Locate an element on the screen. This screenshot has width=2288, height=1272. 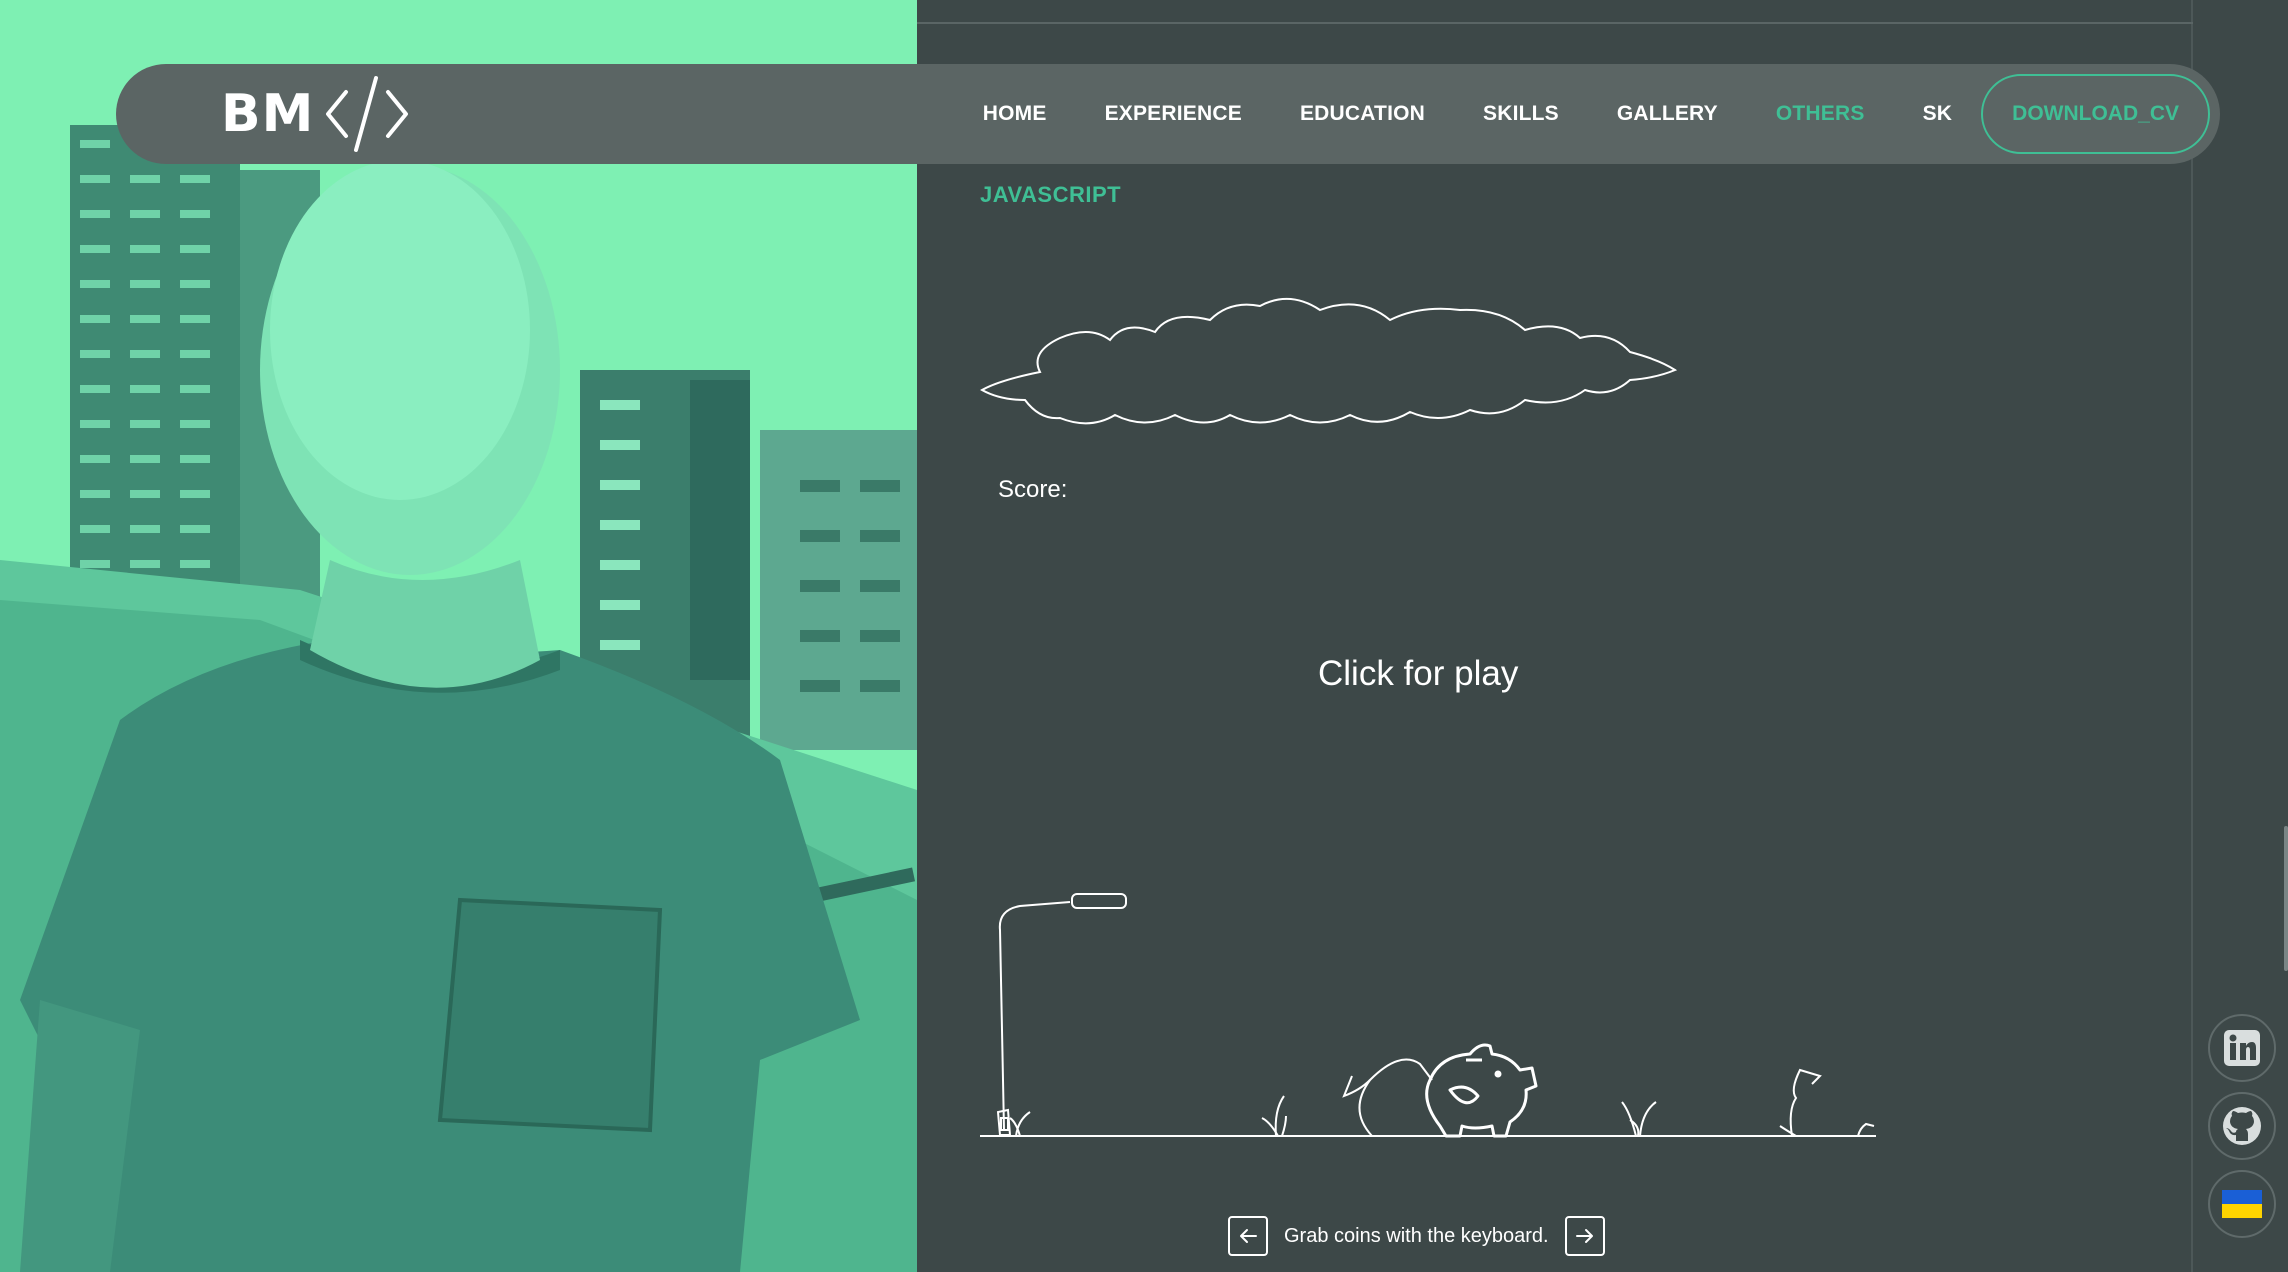
linkedin-icon is located at coordinates (2242, 1048).